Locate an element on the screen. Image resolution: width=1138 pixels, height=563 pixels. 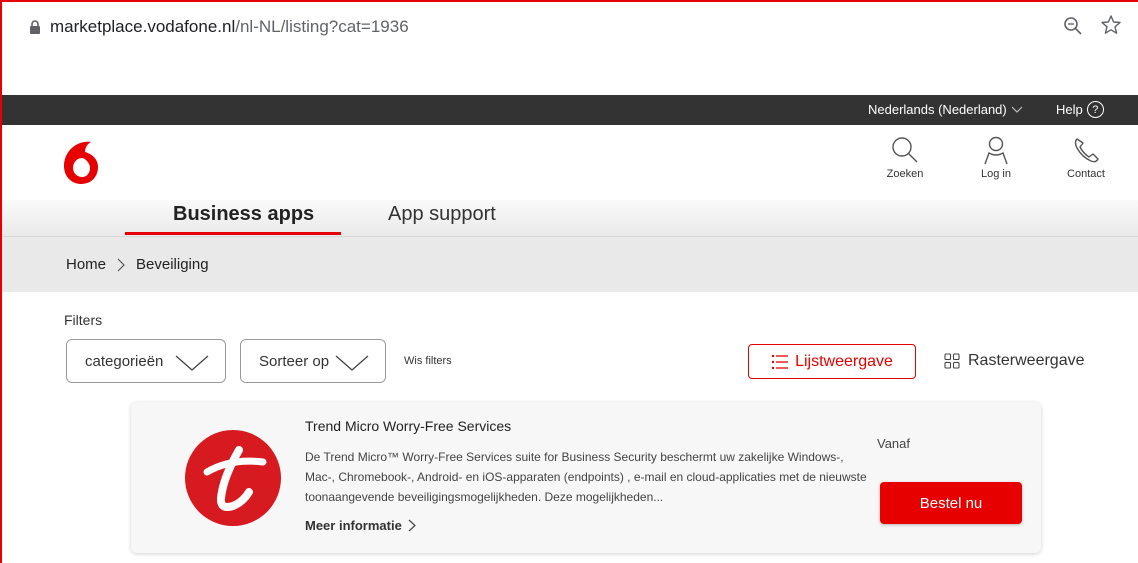
list-view-label: Lijstweergave is located at coordinates (844, 361).